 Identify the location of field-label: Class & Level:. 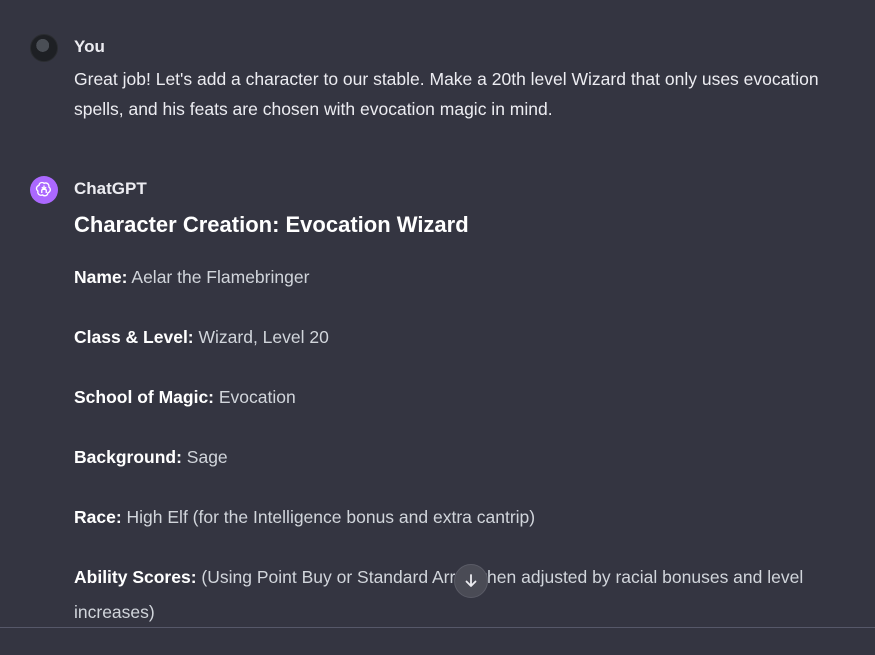
(134, 337).